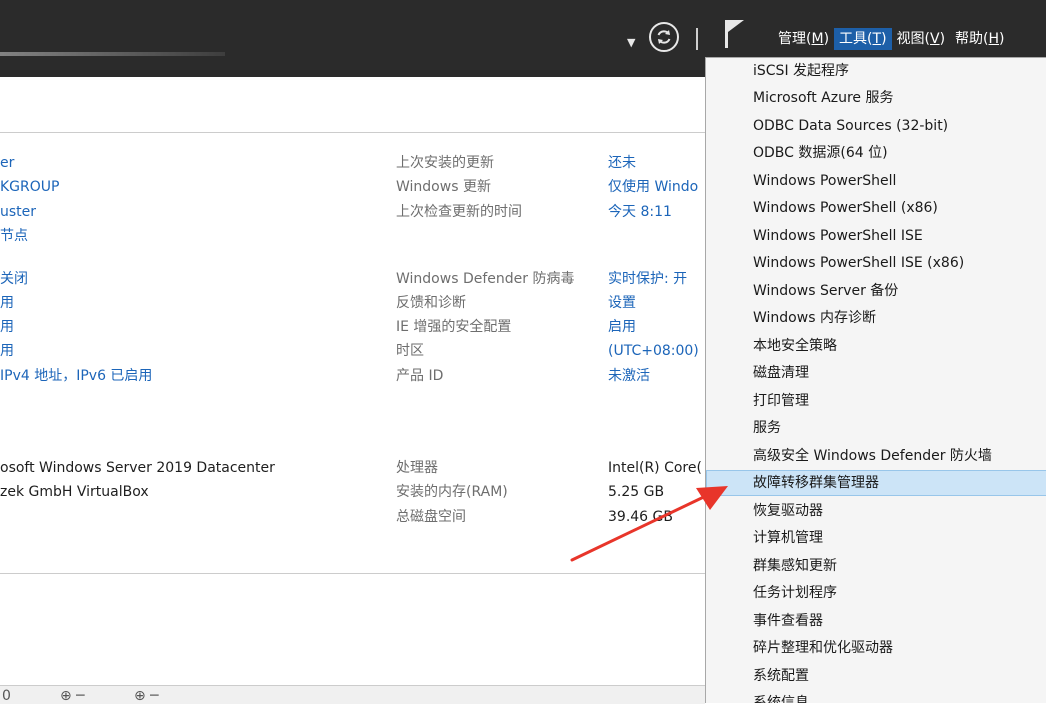  Describe the element at coordinates (7, 351) in the screenshot. I see `nic-teaming-value: 用` at that location.